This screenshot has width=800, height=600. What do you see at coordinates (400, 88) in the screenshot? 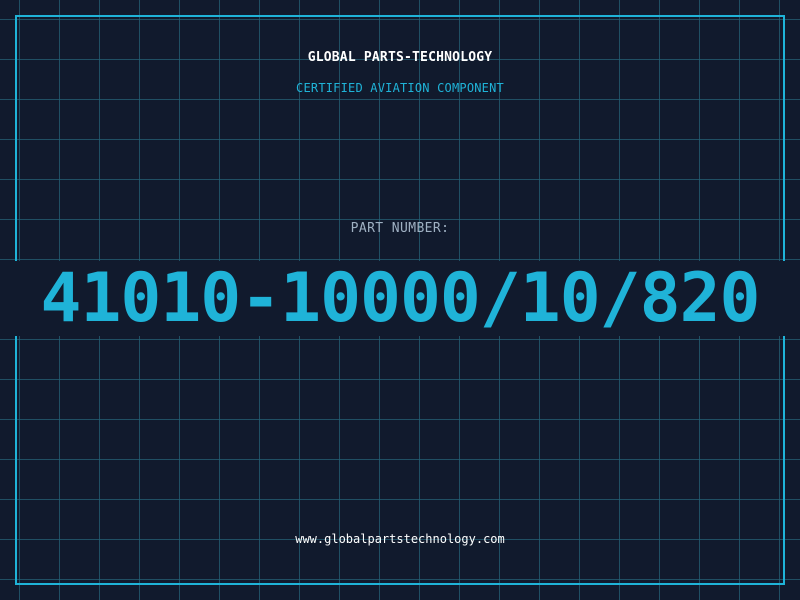
I see `certification-tagline: CERTIFIED AVIATION COMPONENT` at bounding box center [400, 88].